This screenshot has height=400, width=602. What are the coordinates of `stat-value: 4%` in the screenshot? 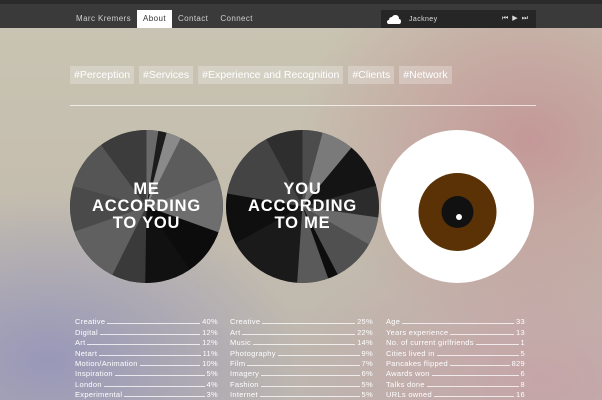 It's located at (212, 384).